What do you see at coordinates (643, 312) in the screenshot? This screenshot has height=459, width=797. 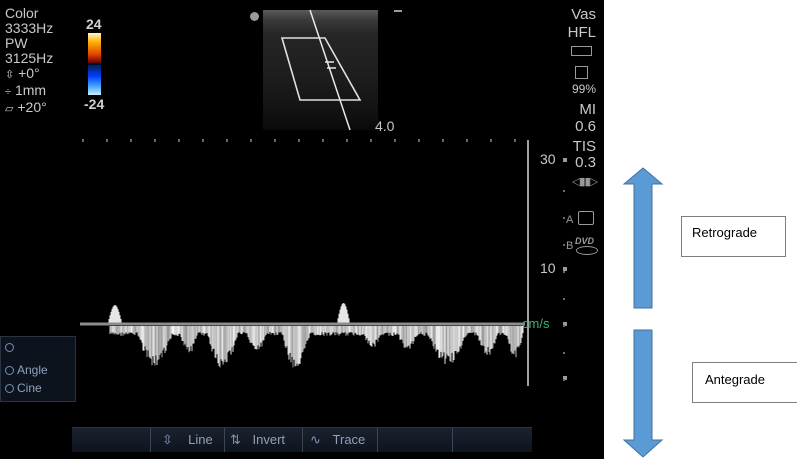 I see `annotation-arrows` at bounding box center [643, 312].